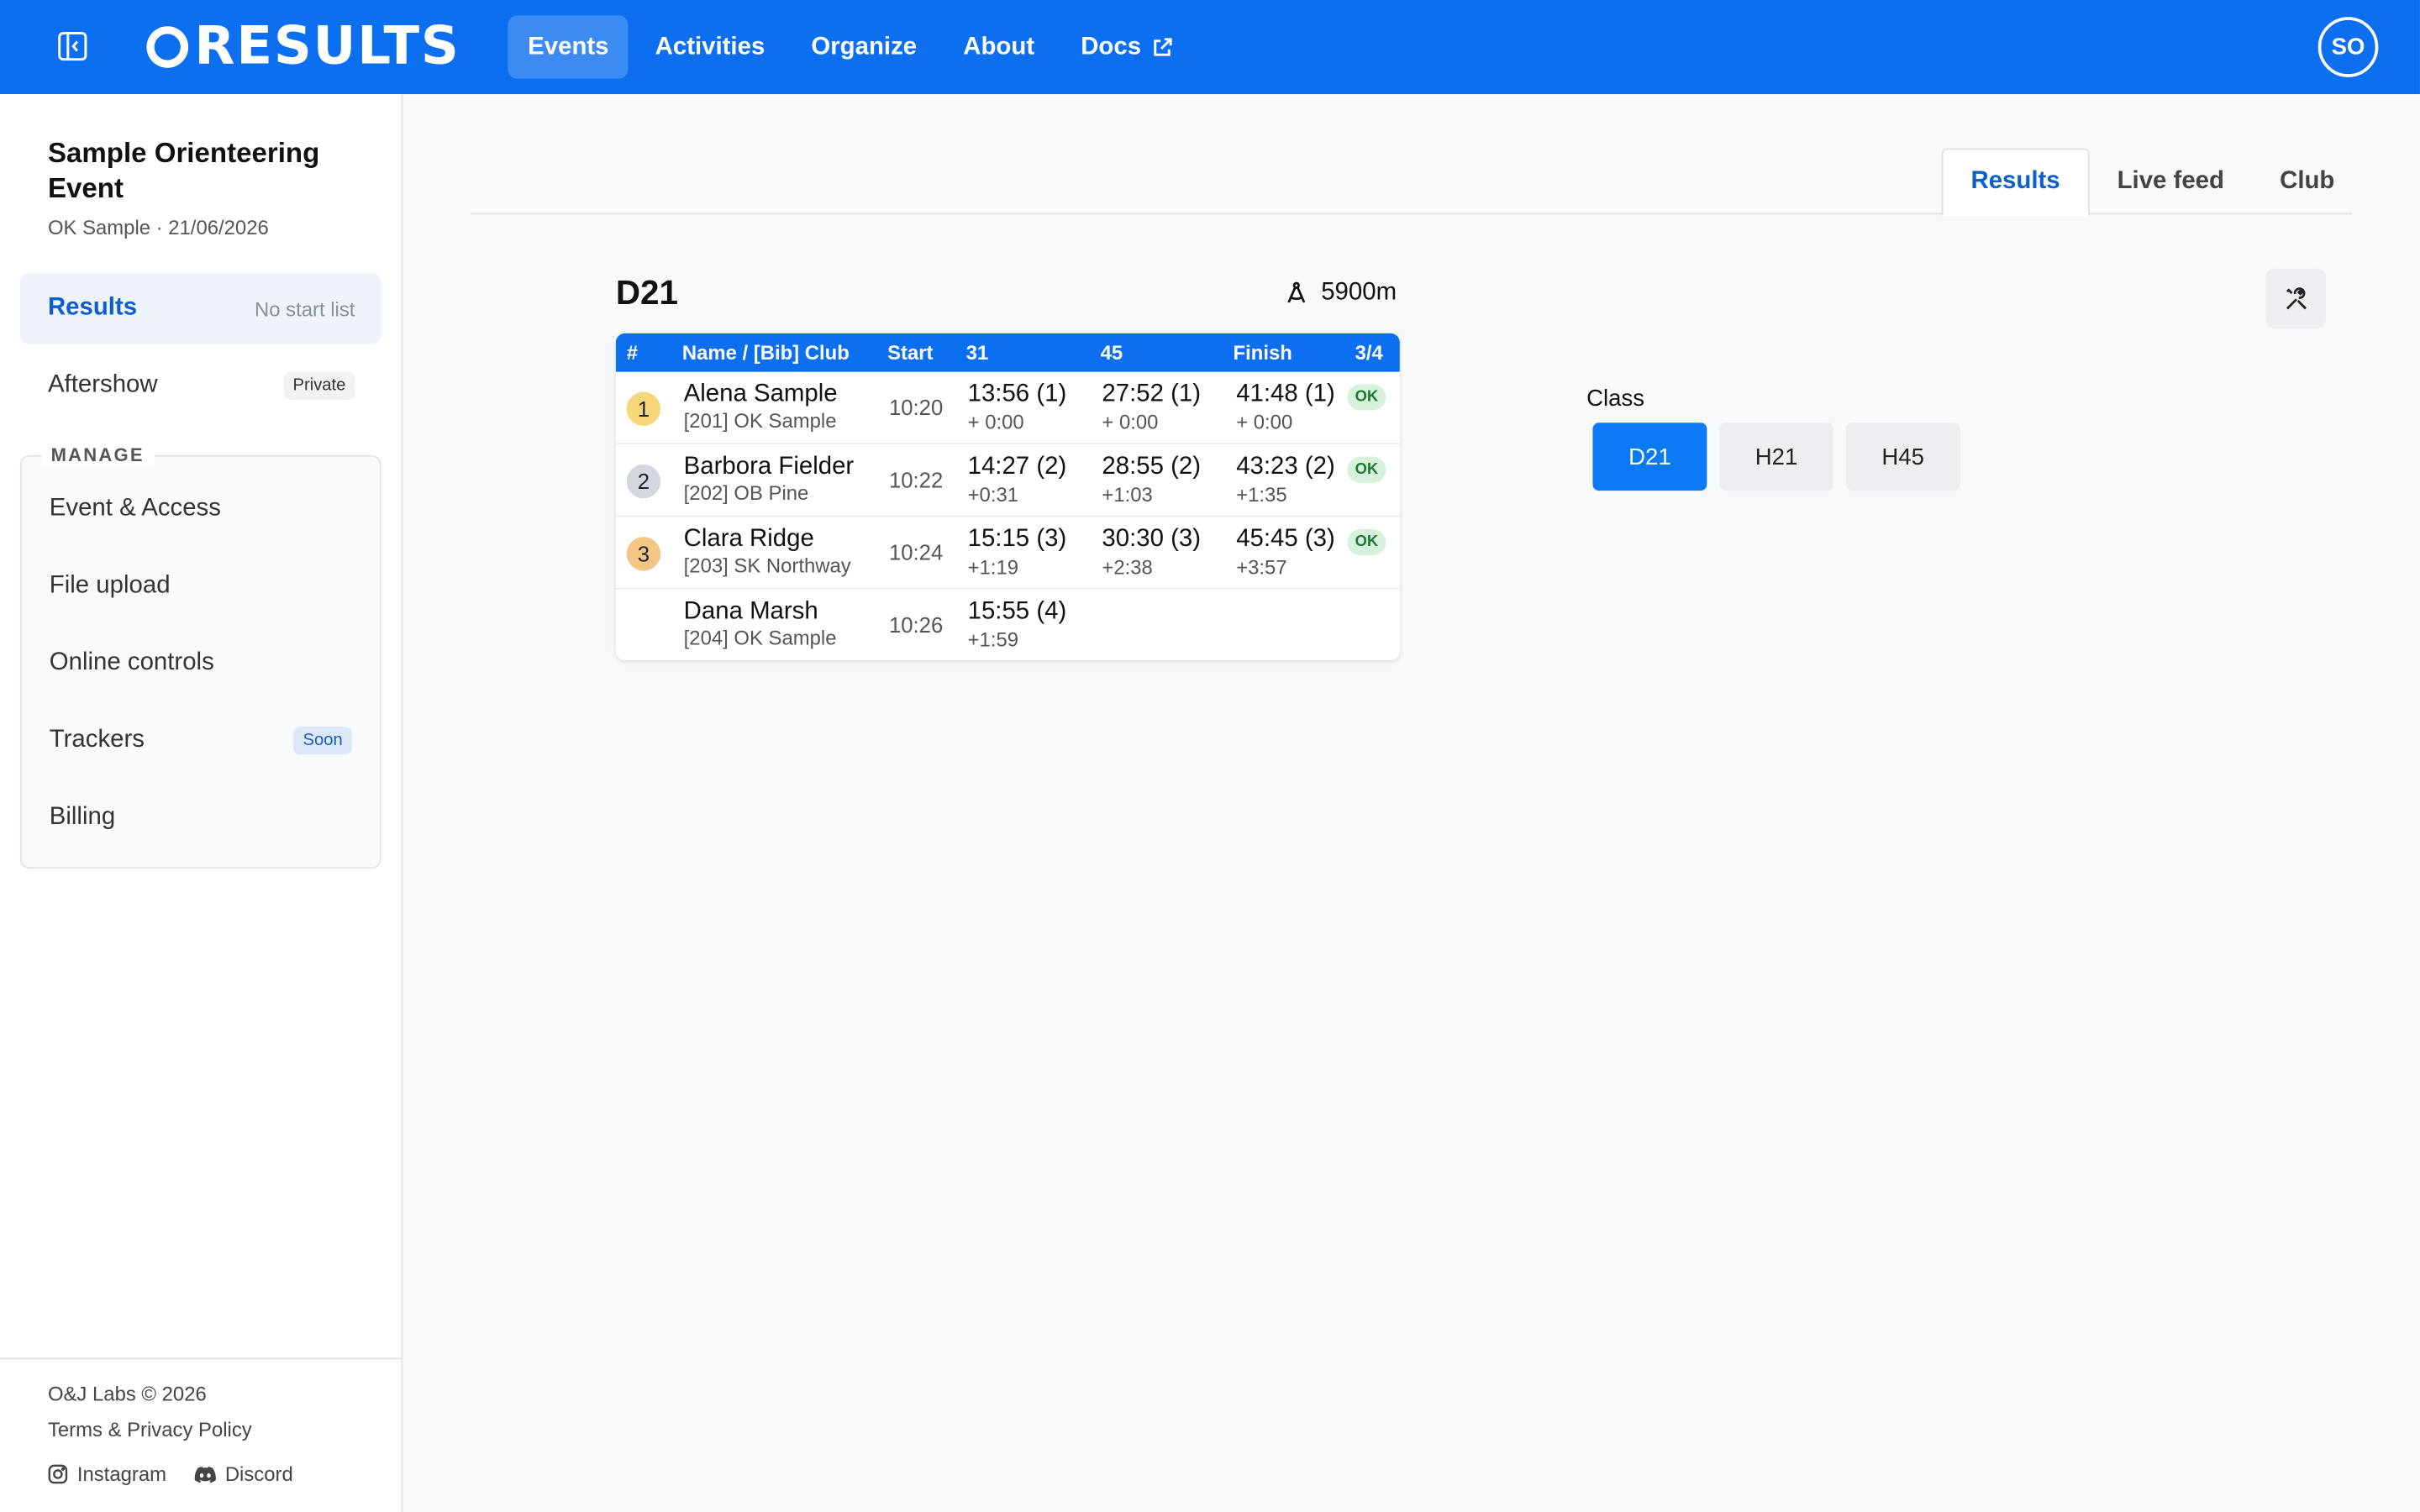  What do you see at coordinates (2348, 47) in the screenshot?
I see `avatar: SO` at bounding box center [2348, 47].